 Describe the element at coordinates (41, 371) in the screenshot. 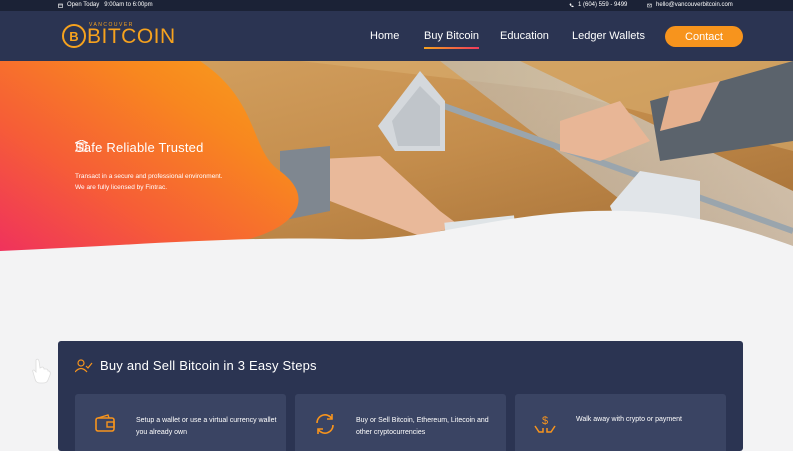

I see `pointer-hand-icon` at that location.